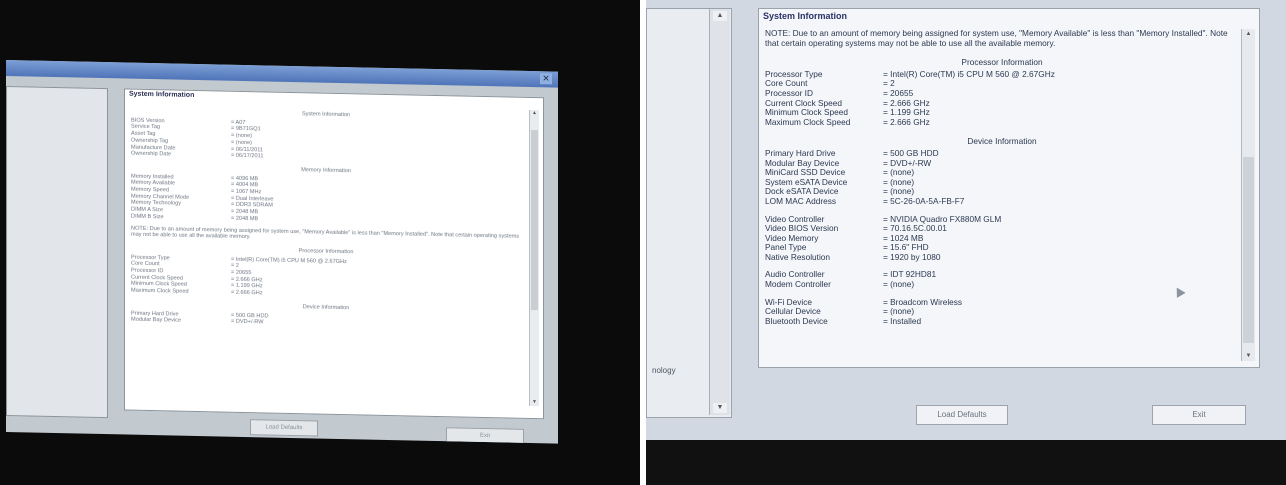 The width and height of the screenshot is (1286, 485). I want to click on close-icon: ✕, so click(546, 79).